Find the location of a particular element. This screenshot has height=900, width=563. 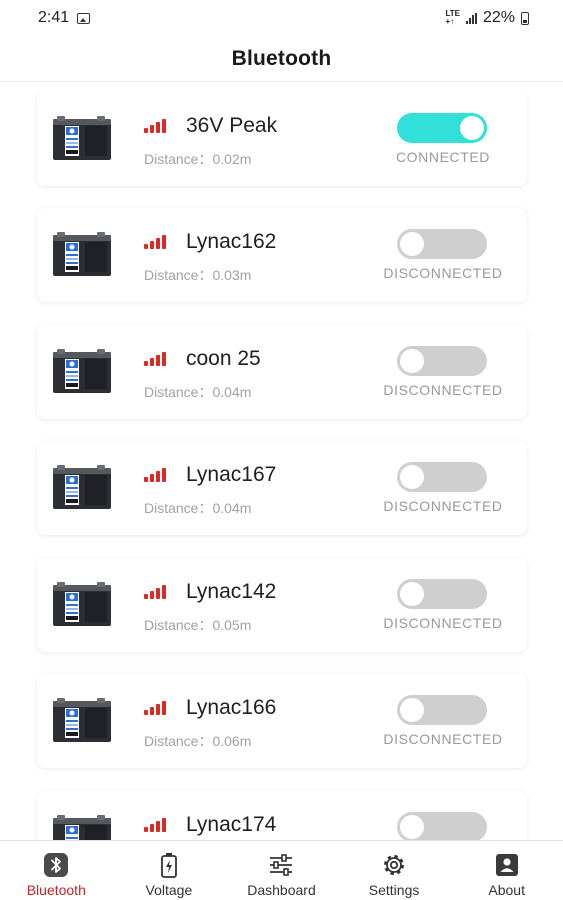

device-card: Lynac174 is located at coordinates (282, 815).